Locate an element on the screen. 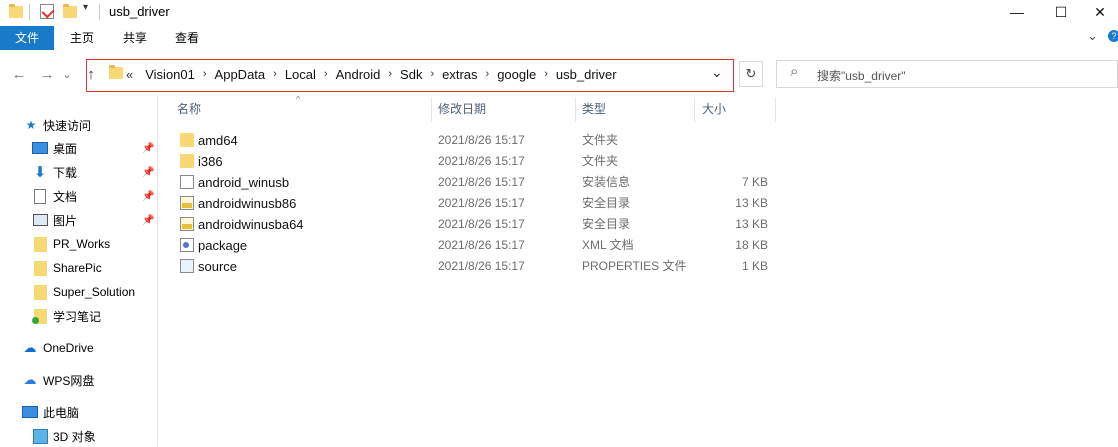 The width and height of the screenshot is (1118, 447). download-icon: ⬇ is located at coordinates (40, 172).